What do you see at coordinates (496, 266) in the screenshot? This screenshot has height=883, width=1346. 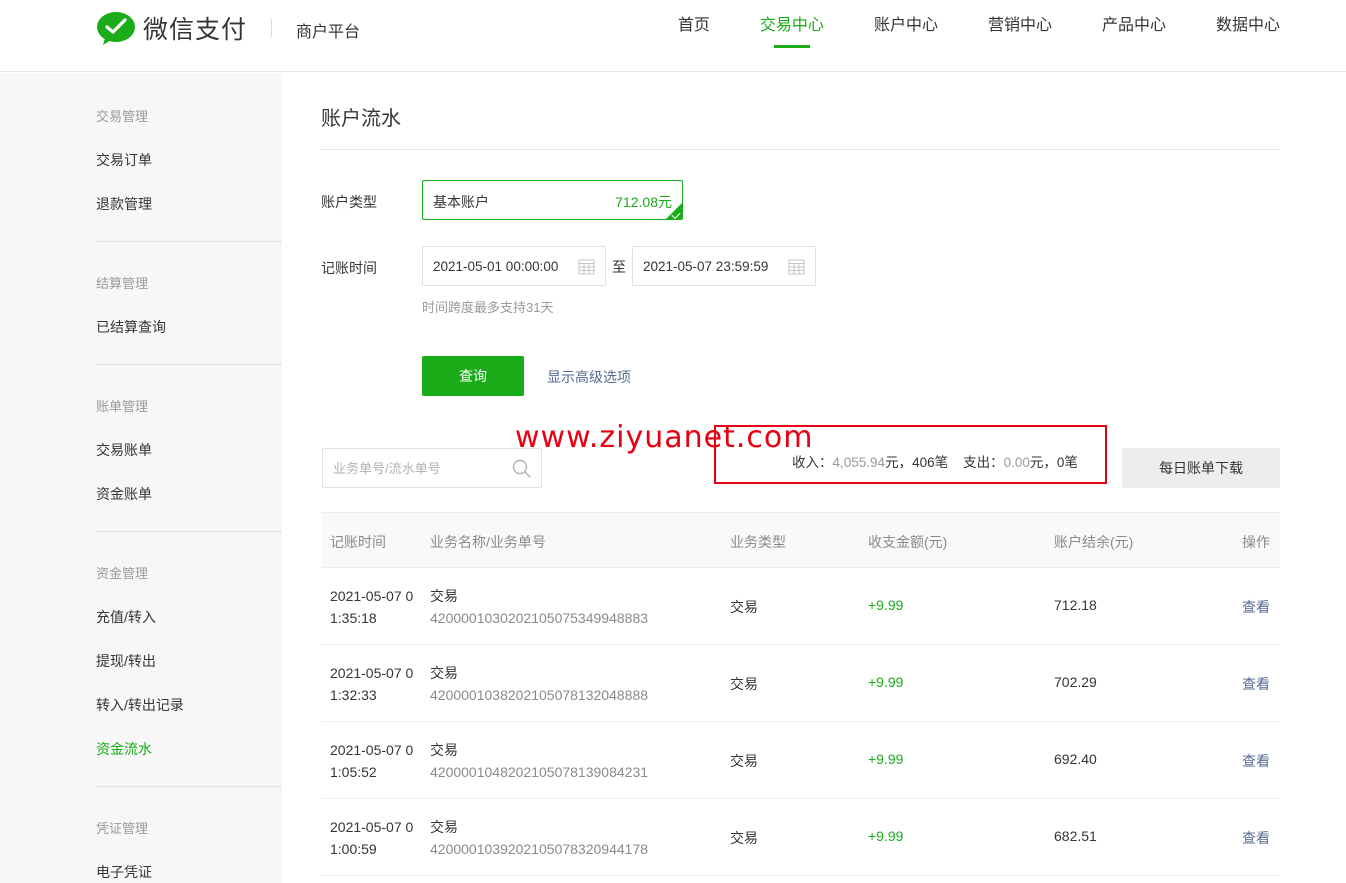 I see `start-date-value: 2021-05-01 00:00:00` at bounding box center [496, 266].